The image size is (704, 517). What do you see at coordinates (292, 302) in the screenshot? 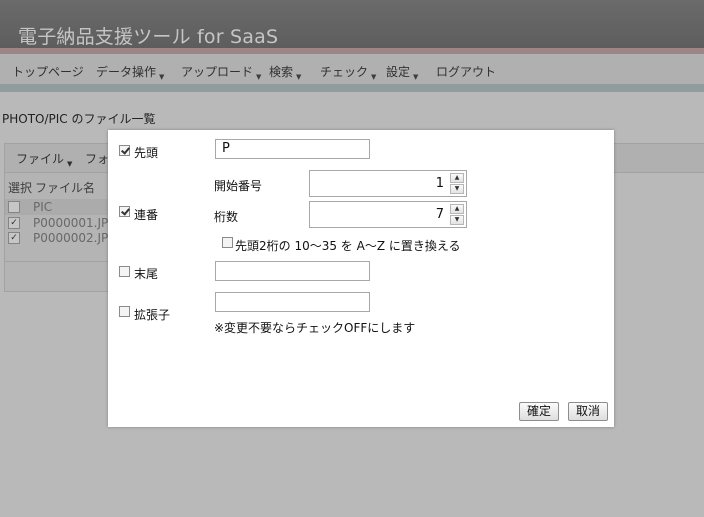
I see `extension-input` at bounding box center [292, 302].